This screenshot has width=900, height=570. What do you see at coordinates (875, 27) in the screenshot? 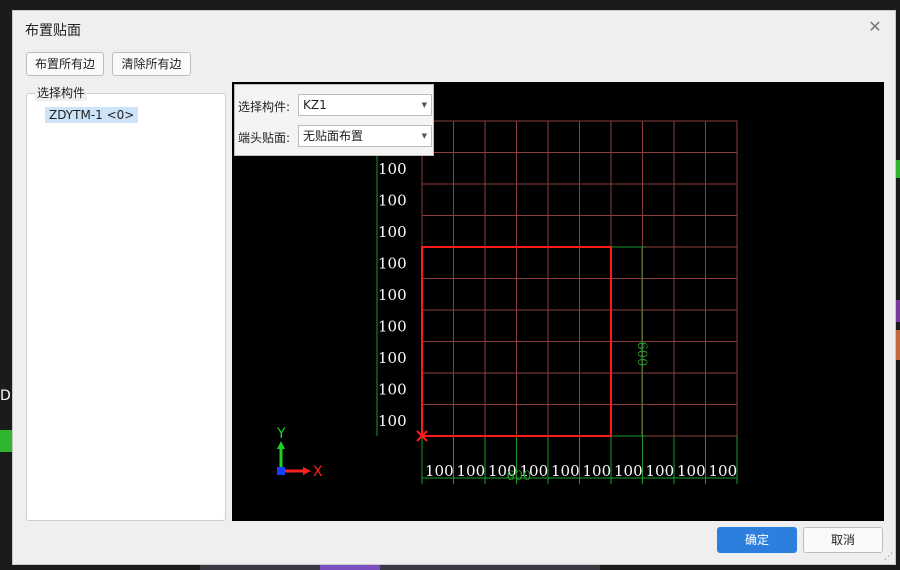
I see `close-icon: ✕` at bounding box center [875, 27].